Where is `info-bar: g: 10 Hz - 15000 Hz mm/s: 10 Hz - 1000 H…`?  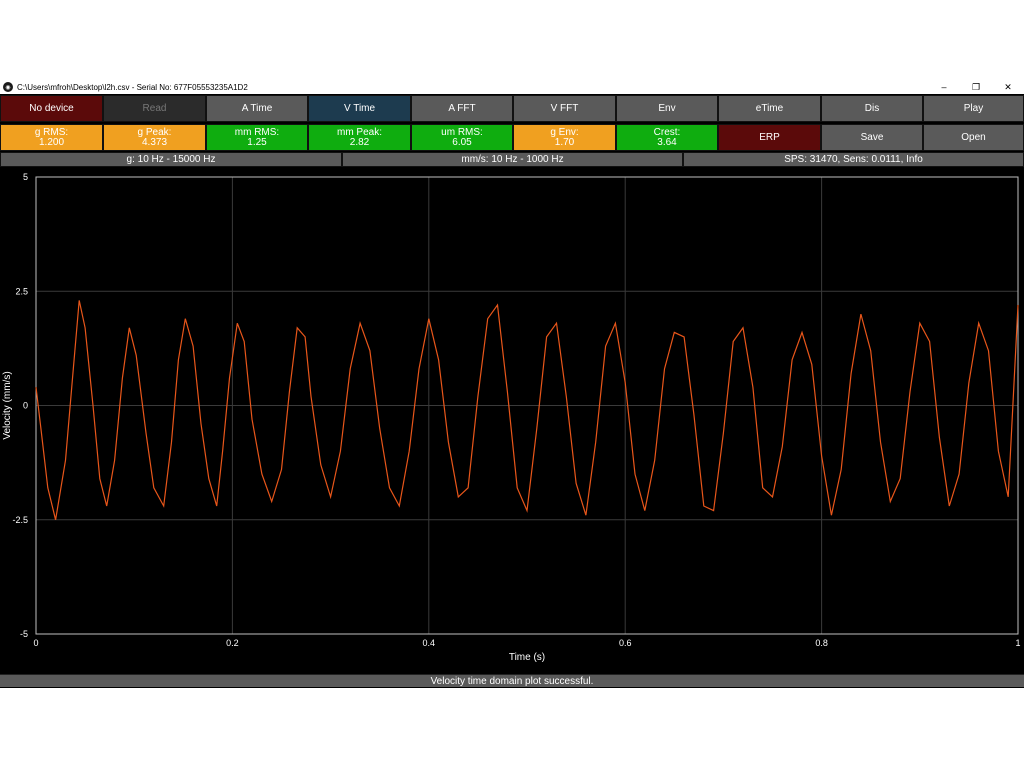 info-bar: g: 10 Hz - 15000 Hz mm/s: 10 Hz - 1000 H… is located at coordinates (512, 159).